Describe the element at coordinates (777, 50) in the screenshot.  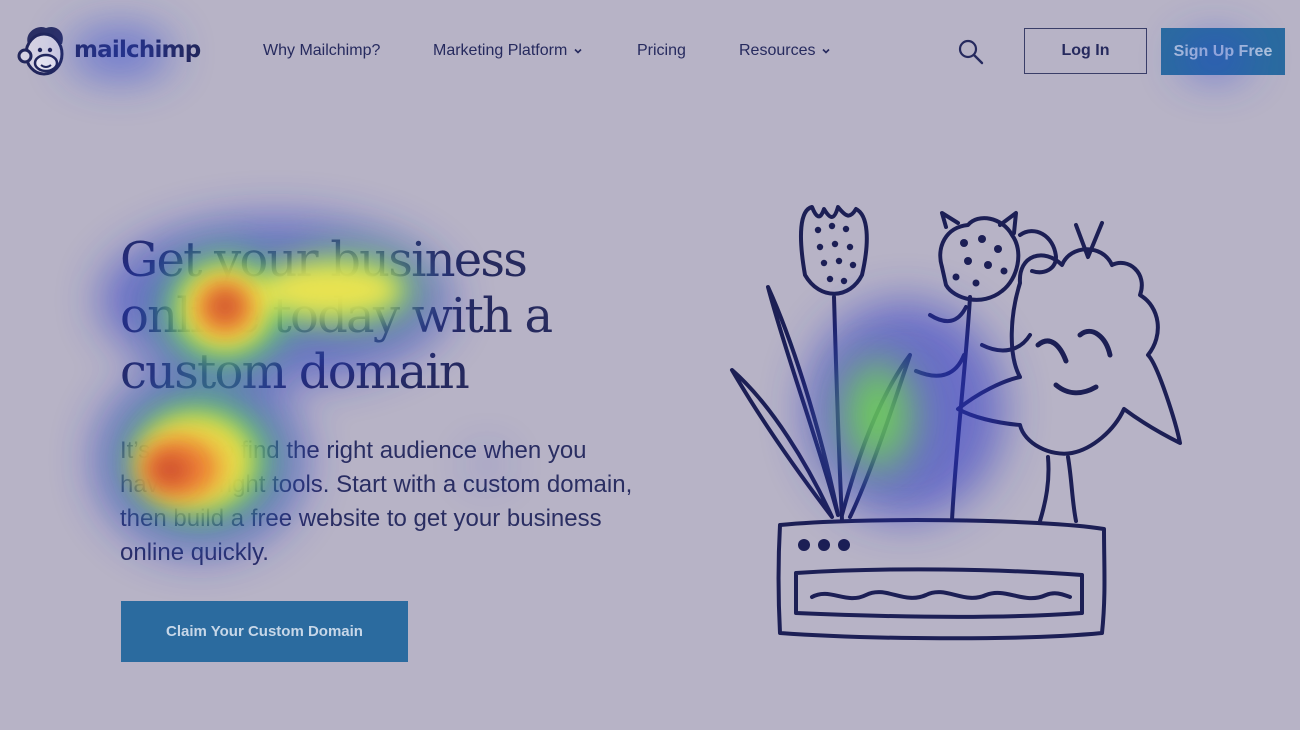
I see `nav-resources-label: Resources` at that location.